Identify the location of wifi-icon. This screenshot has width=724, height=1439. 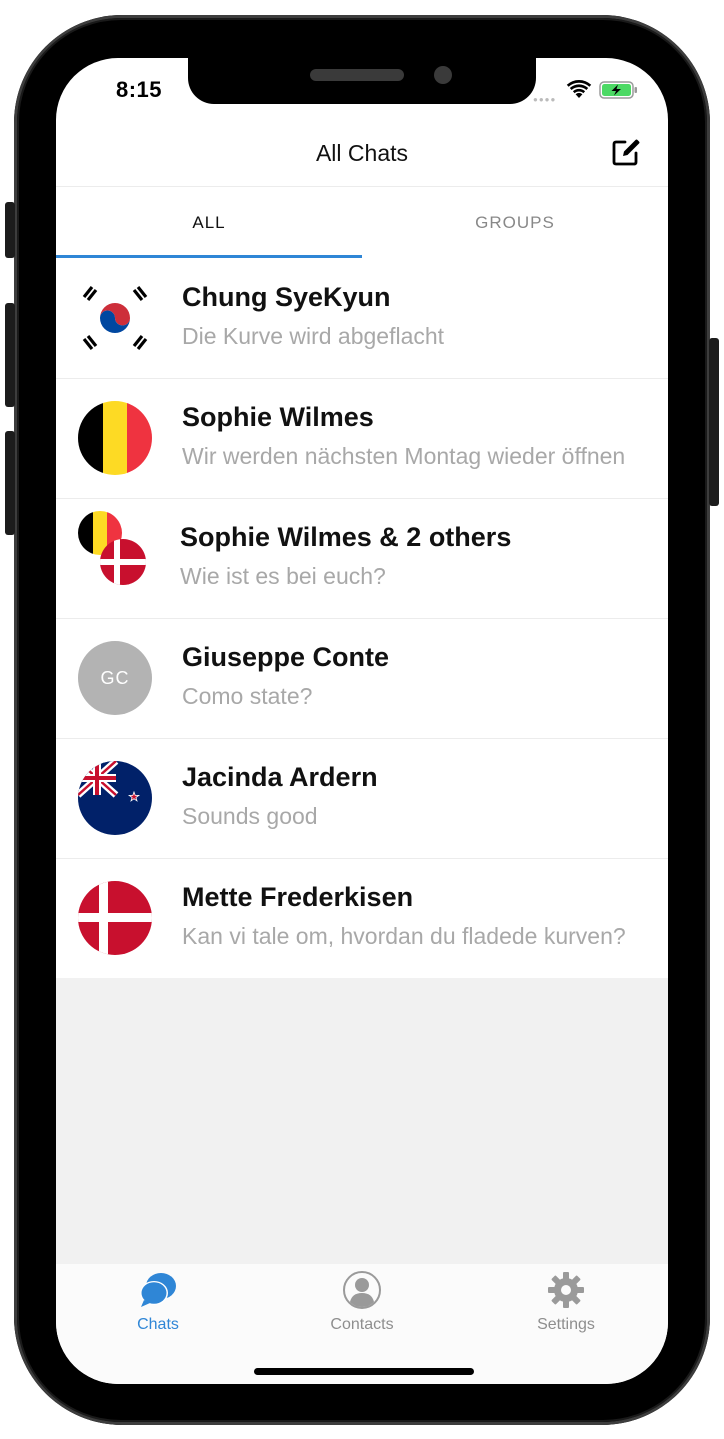
(579, 89).